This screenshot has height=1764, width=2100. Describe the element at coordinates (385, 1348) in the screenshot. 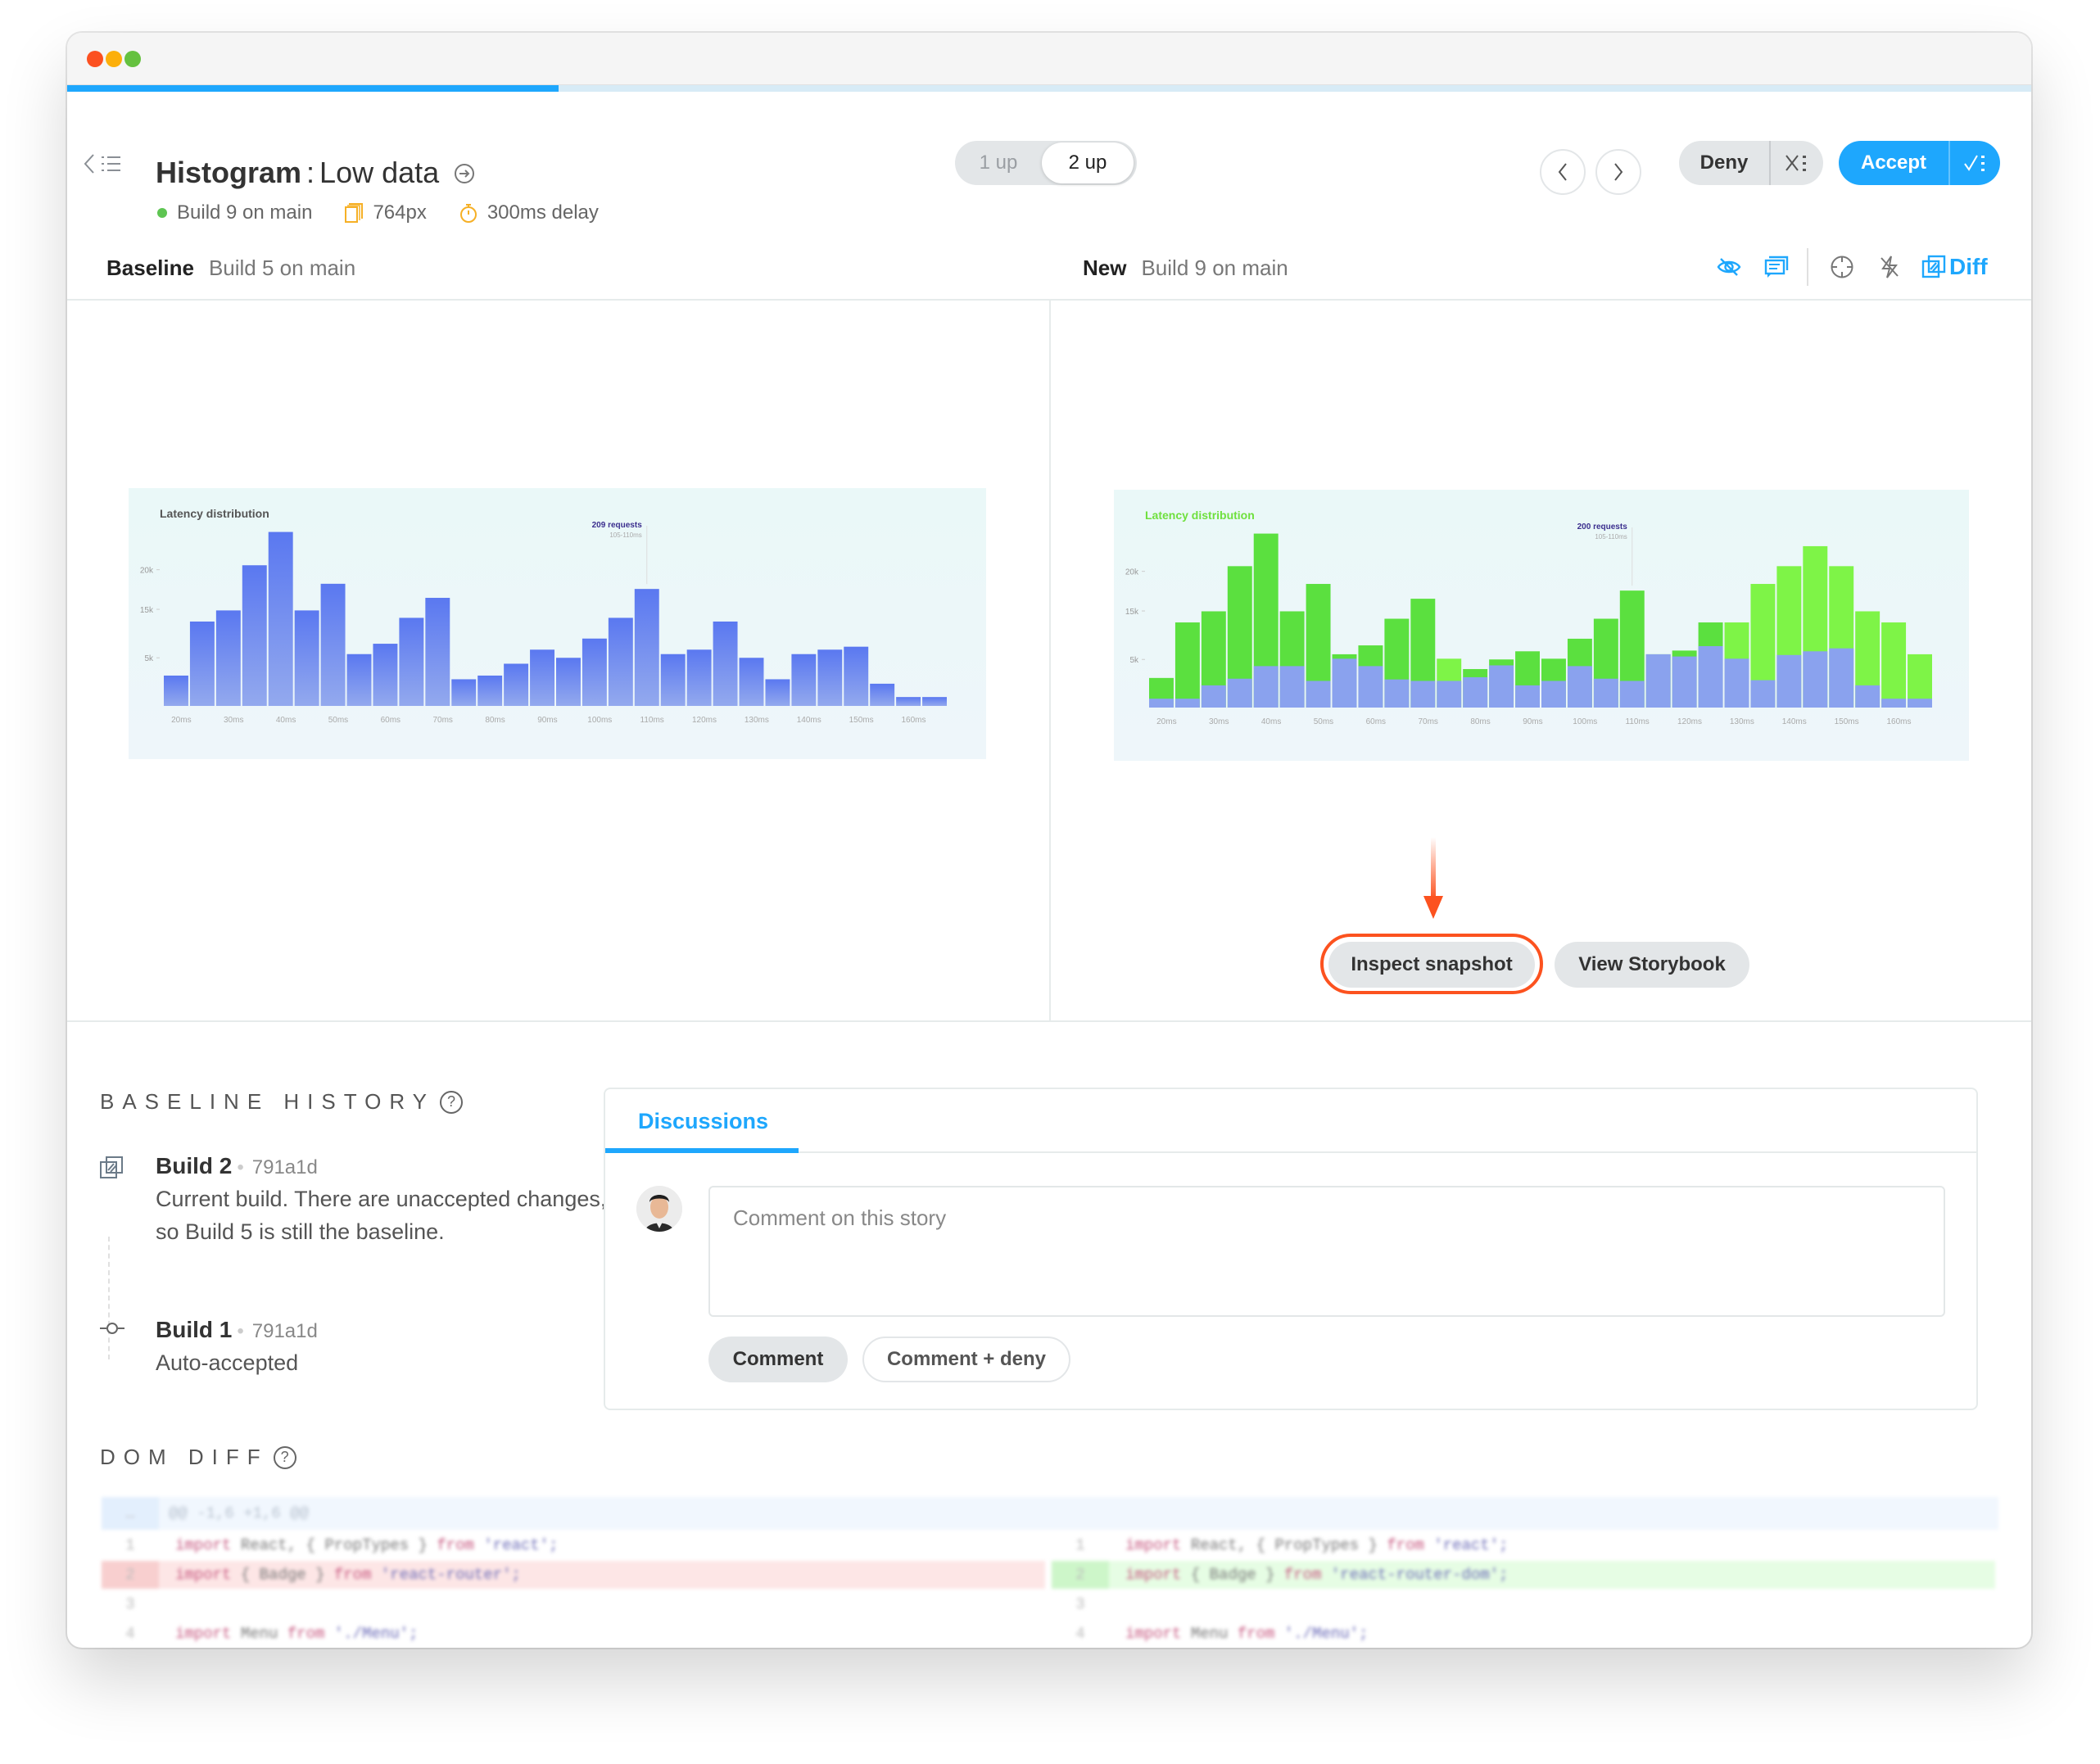

I see `history-item: Build 1791a1d Auto-accepted` at that location.